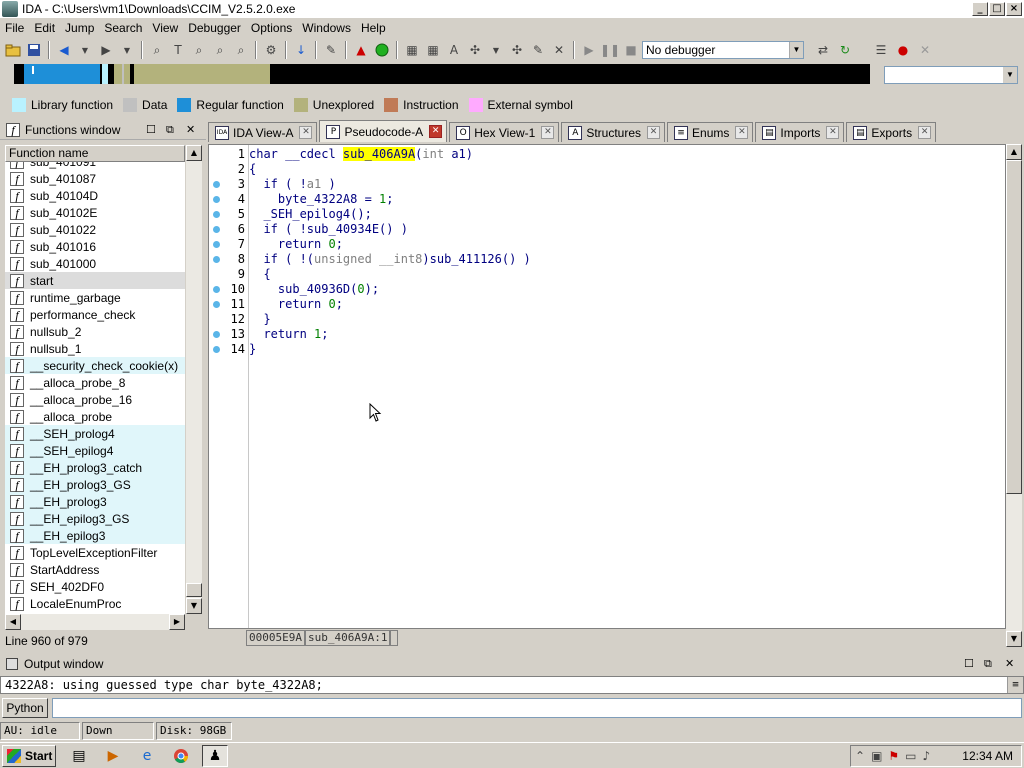 This screenshot has height=768, width=1024. Describe the element at coordinates (263, 132) in the screenshot. I see `tab-ida-view-a: IDA IDA View-A ✕` at that location.